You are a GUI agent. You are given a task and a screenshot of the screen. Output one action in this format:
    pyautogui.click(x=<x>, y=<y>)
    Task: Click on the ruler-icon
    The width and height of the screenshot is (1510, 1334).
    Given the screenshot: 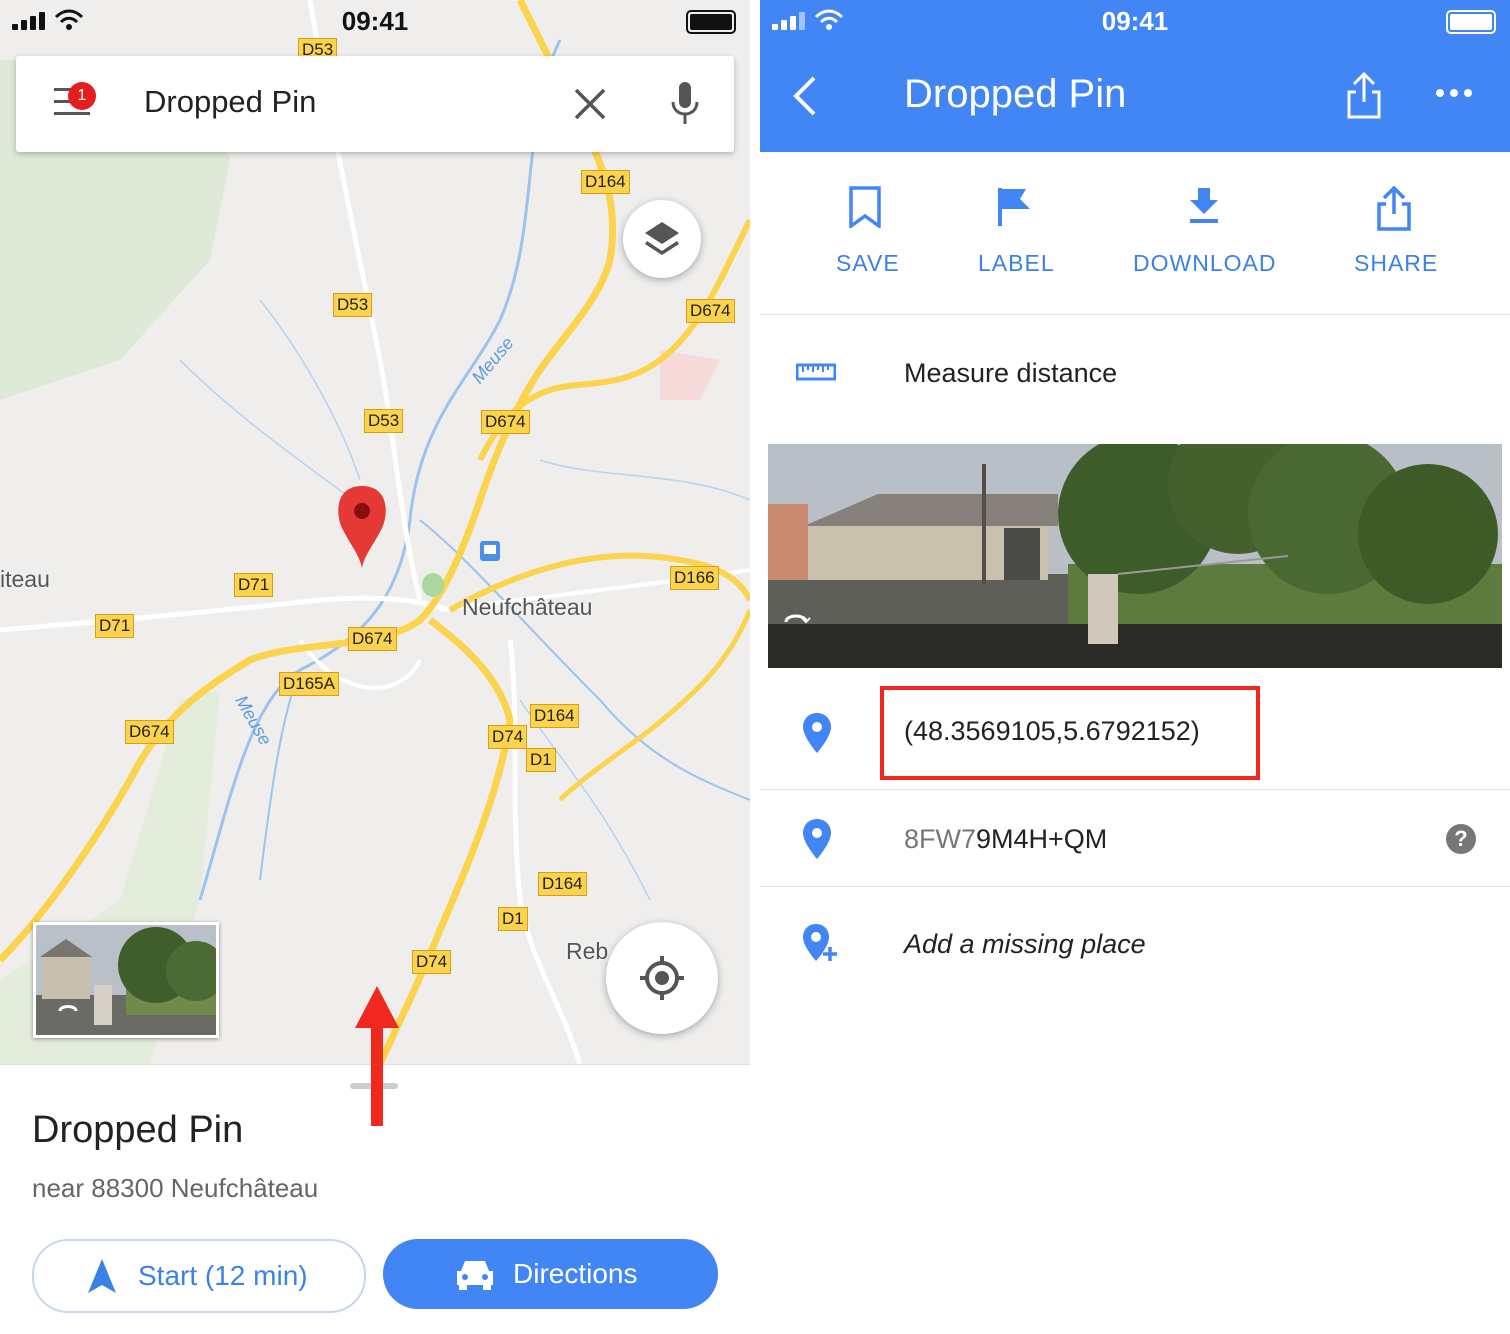 What is the action you would take?
    pyautogui.click(x=816, y=372)
    